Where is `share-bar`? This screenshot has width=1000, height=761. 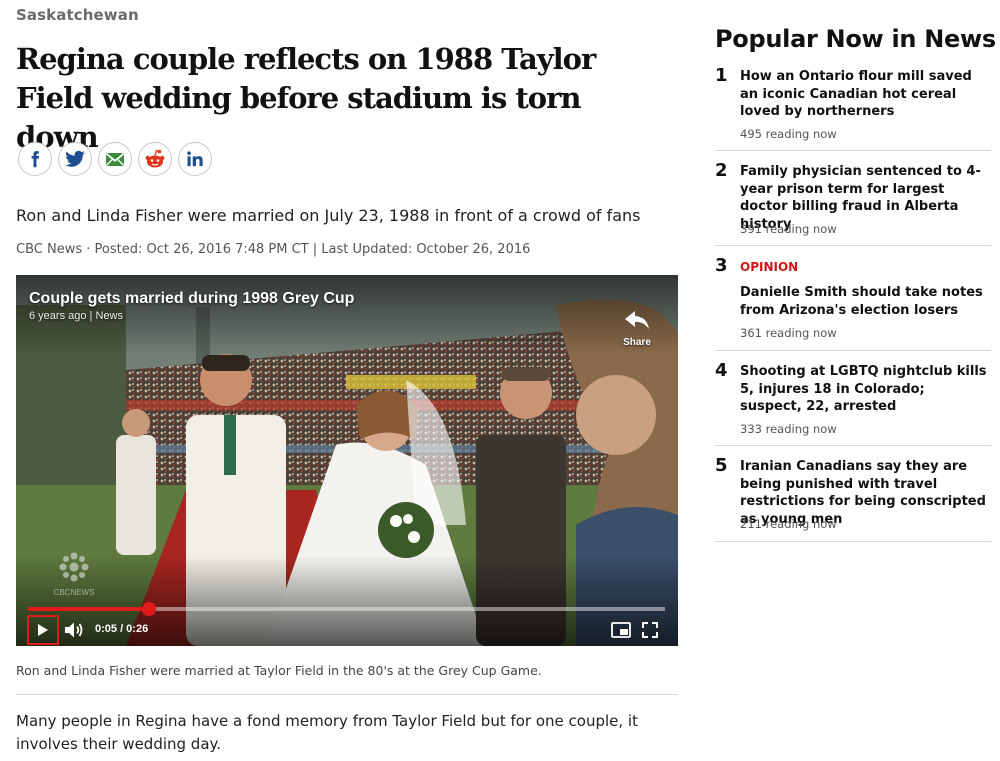
share-bar is located at coordinates (115, 159).